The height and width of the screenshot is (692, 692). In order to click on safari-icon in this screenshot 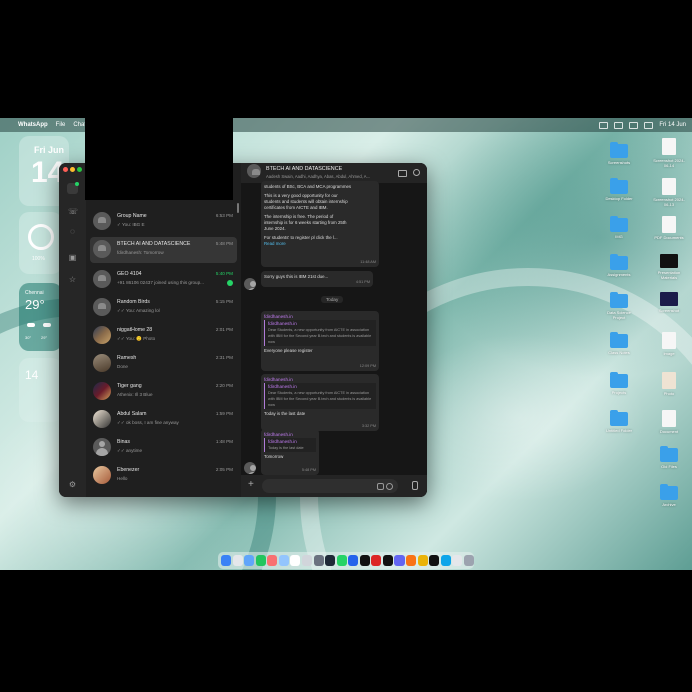, I will do `click(249, 560)`.